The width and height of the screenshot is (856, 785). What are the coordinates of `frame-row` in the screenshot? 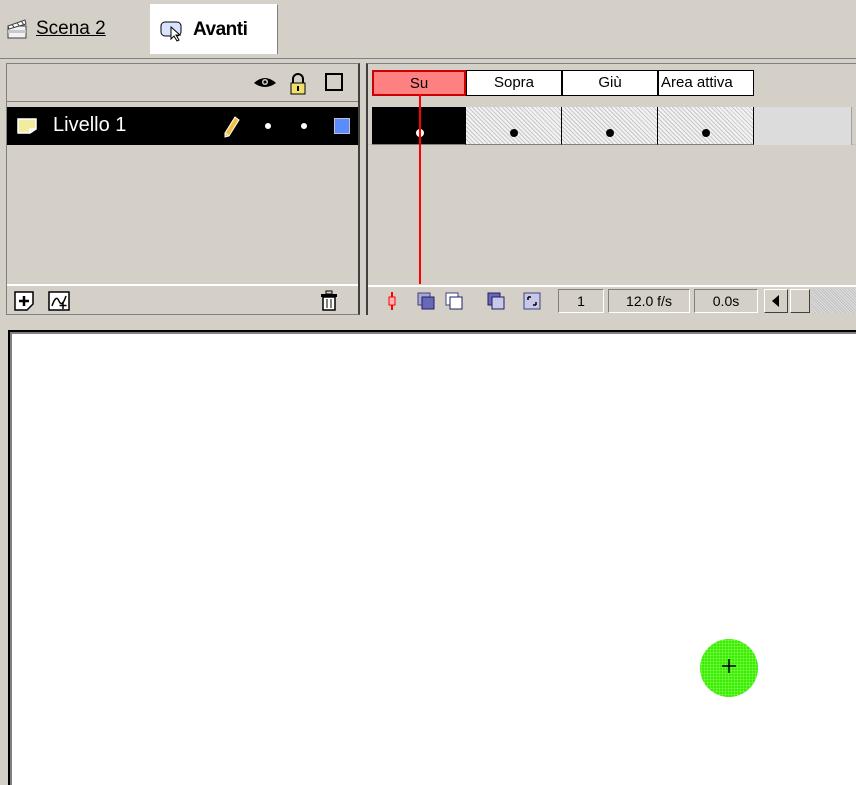 It's located at (612, 126).